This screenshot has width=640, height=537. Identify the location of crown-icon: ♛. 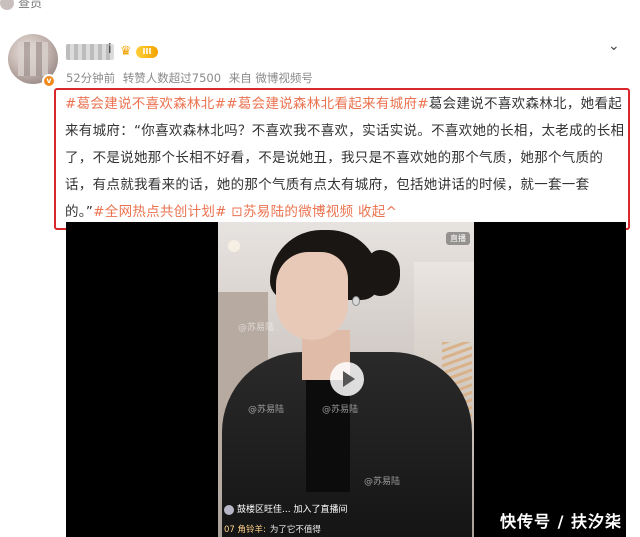
(126, 51).